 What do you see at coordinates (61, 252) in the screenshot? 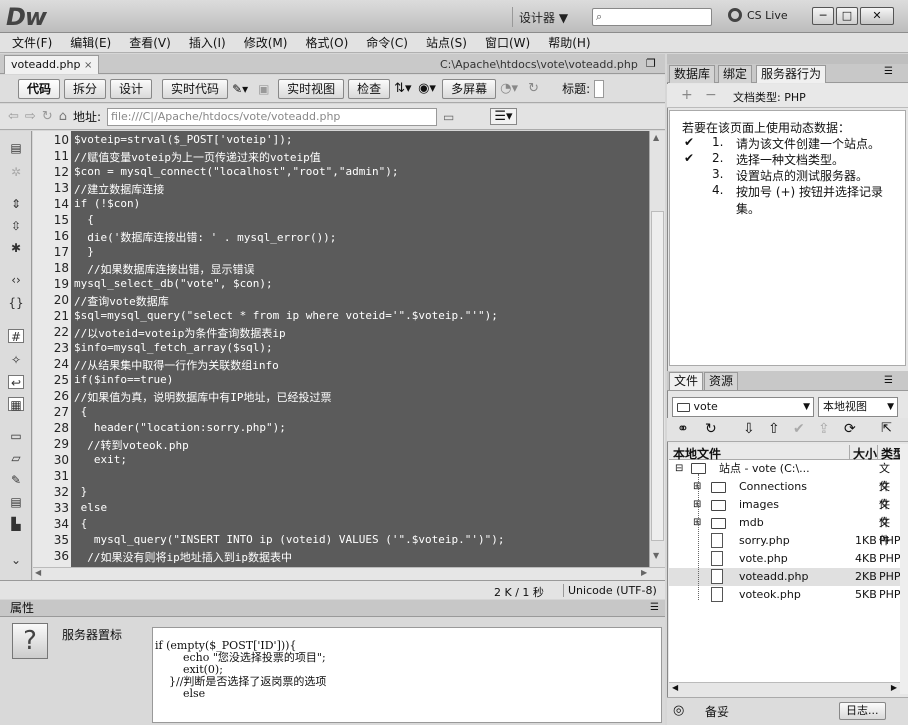
I see `line-number: 17` at bounding box center [61, 252].